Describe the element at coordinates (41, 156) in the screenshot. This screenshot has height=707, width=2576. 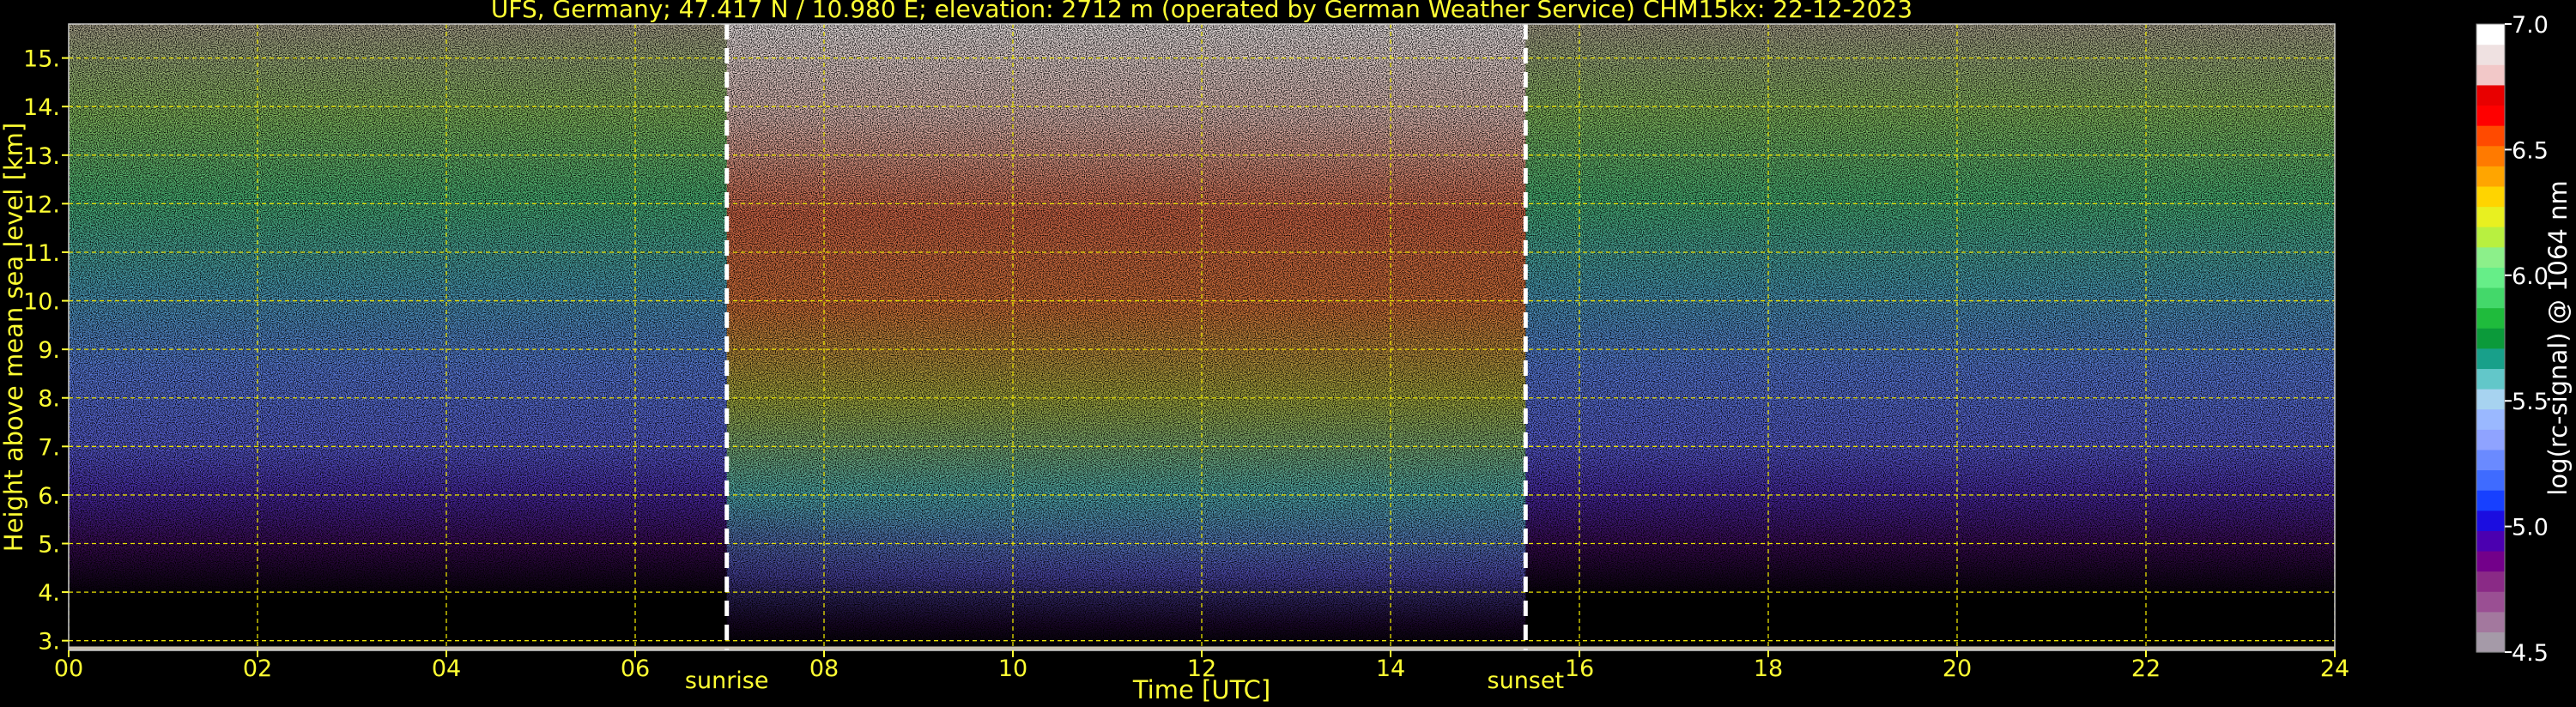
I see `y-tick-label: 13.` at that location.